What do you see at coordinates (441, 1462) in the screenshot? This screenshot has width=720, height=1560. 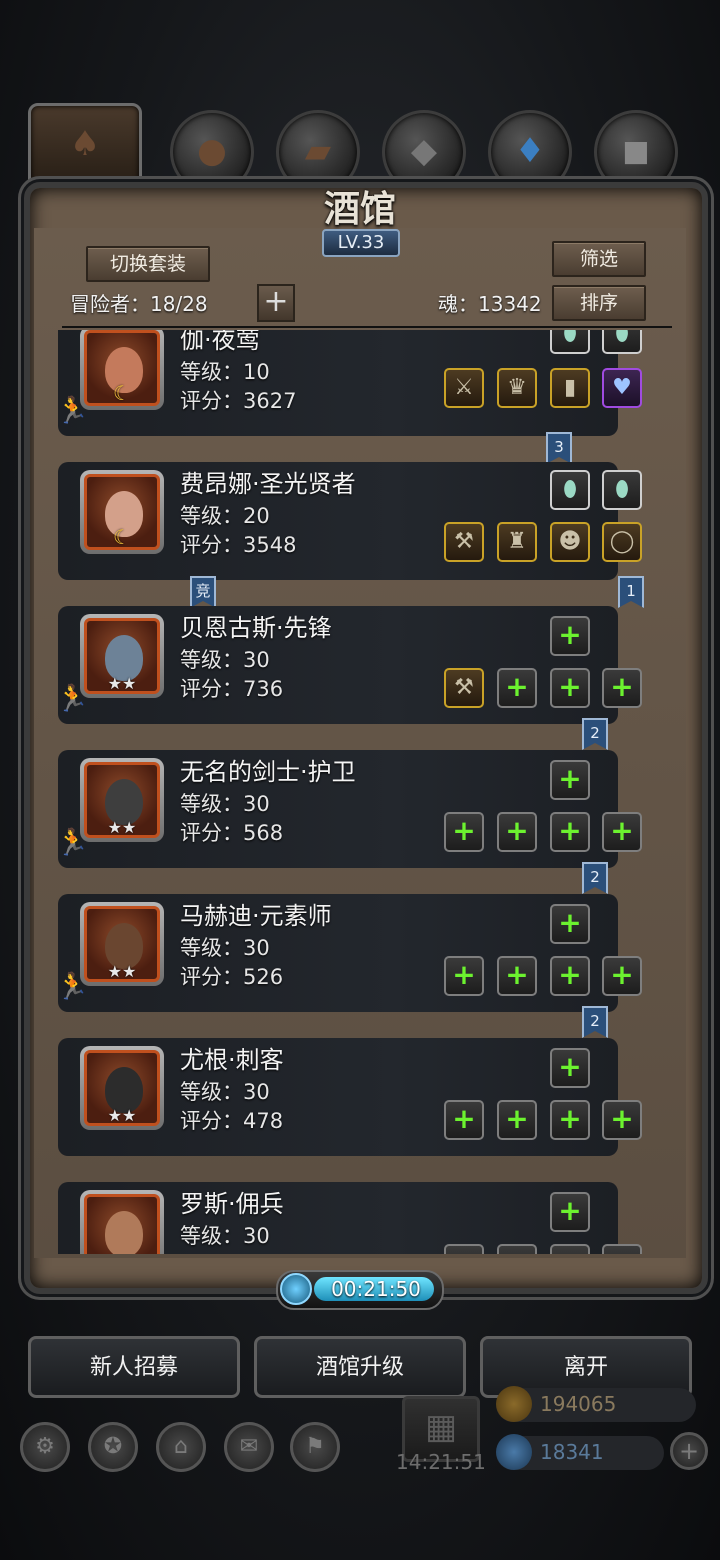 I see `gift-timer: 14:21:51` at bounding box center [441, 1462].